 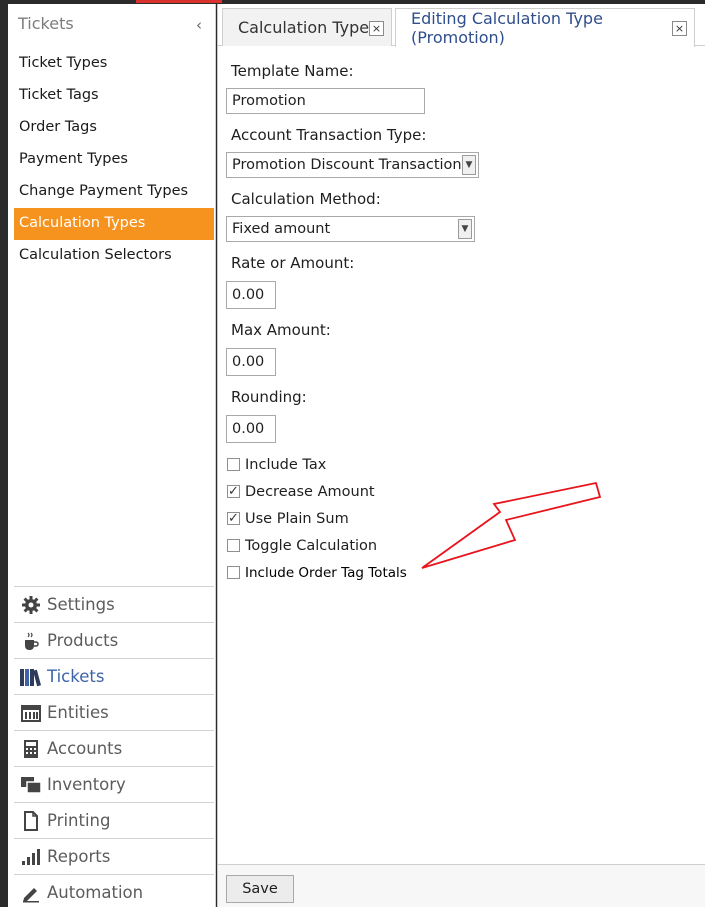 What do you see at coordinates (251, 362) in the screenshot?
I see `max-amount-field` at bounding box center [251, 362].